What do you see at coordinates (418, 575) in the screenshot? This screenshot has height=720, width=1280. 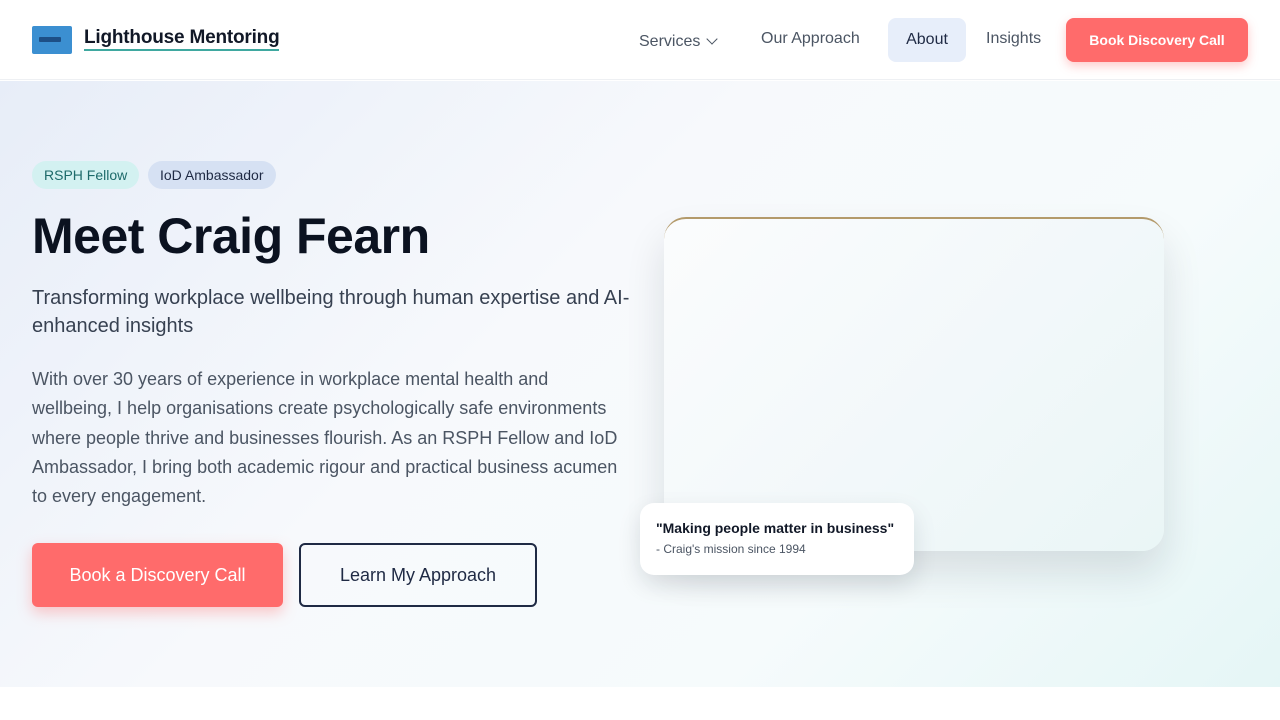 I see `learn-my-approach-button: Learn My Approach` at bounding box center [418, 575].